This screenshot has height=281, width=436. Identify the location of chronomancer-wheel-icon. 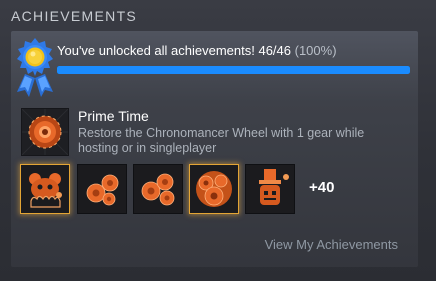
(45, 132).